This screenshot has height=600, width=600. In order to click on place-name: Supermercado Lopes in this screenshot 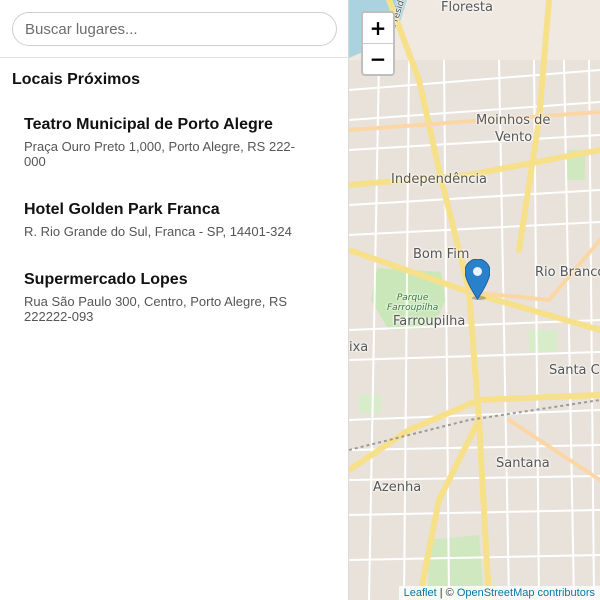, I will do `click(106, 279)`.